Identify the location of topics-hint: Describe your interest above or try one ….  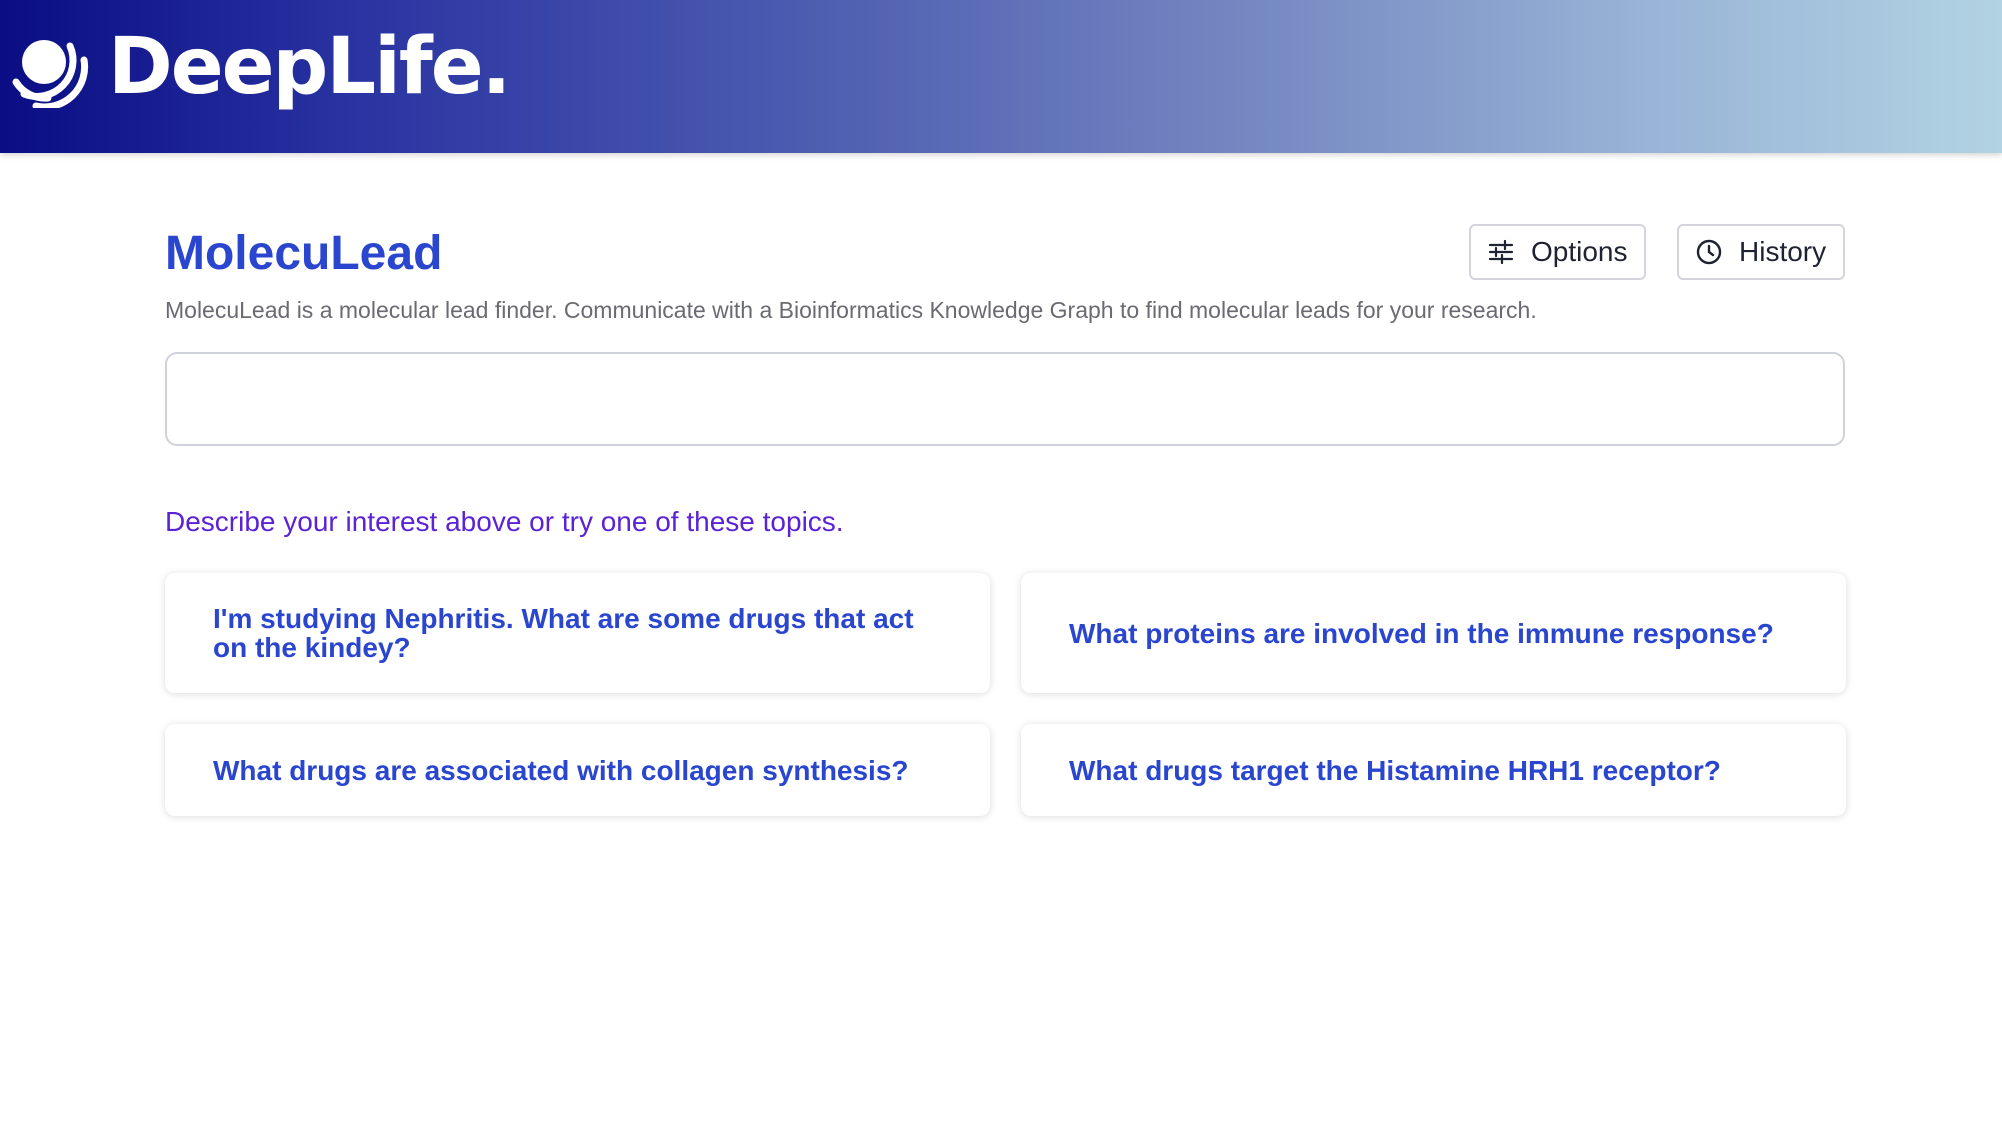
(504, 521).